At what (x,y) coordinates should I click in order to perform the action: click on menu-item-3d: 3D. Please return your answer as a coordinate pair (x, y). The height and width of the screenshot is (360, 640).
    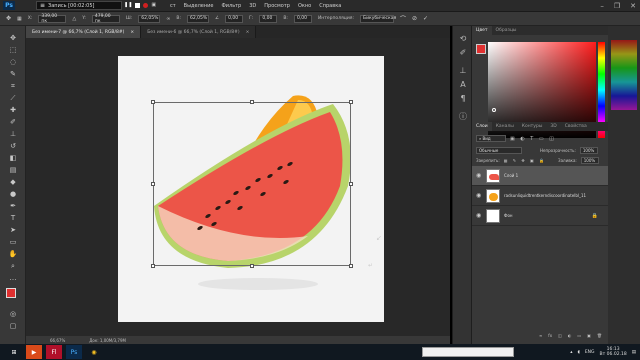
    Looking at the image, I should click on (252, 6).